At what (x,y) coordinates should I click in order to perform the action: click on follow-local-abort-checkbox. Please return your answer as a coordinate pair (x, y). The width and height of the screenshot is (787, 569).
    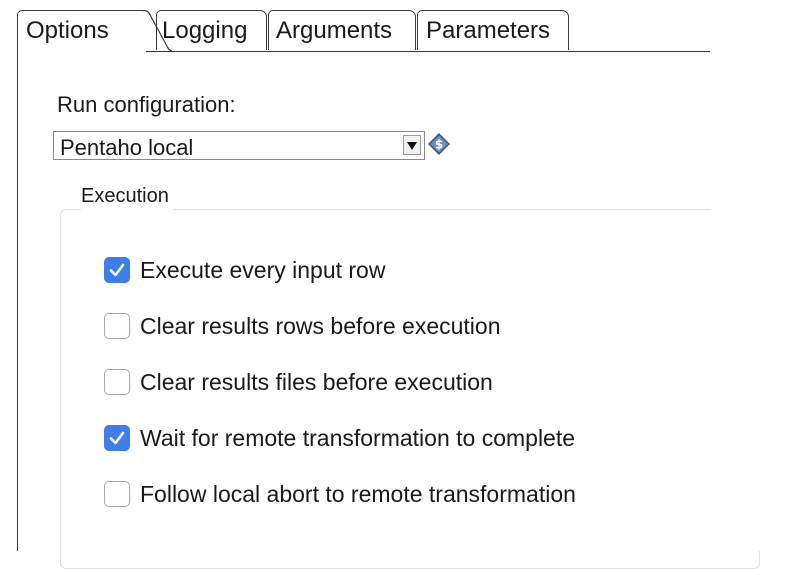
    Looking at the image, I should click on (117, 494).